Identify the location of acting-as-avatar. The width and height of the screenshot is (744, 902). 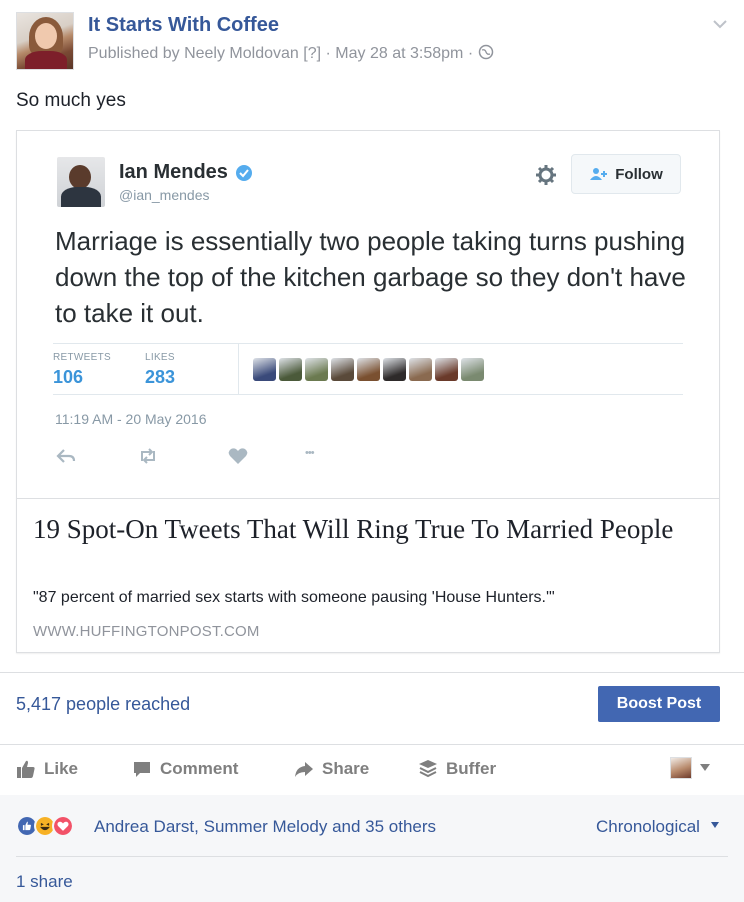
(681, 768).